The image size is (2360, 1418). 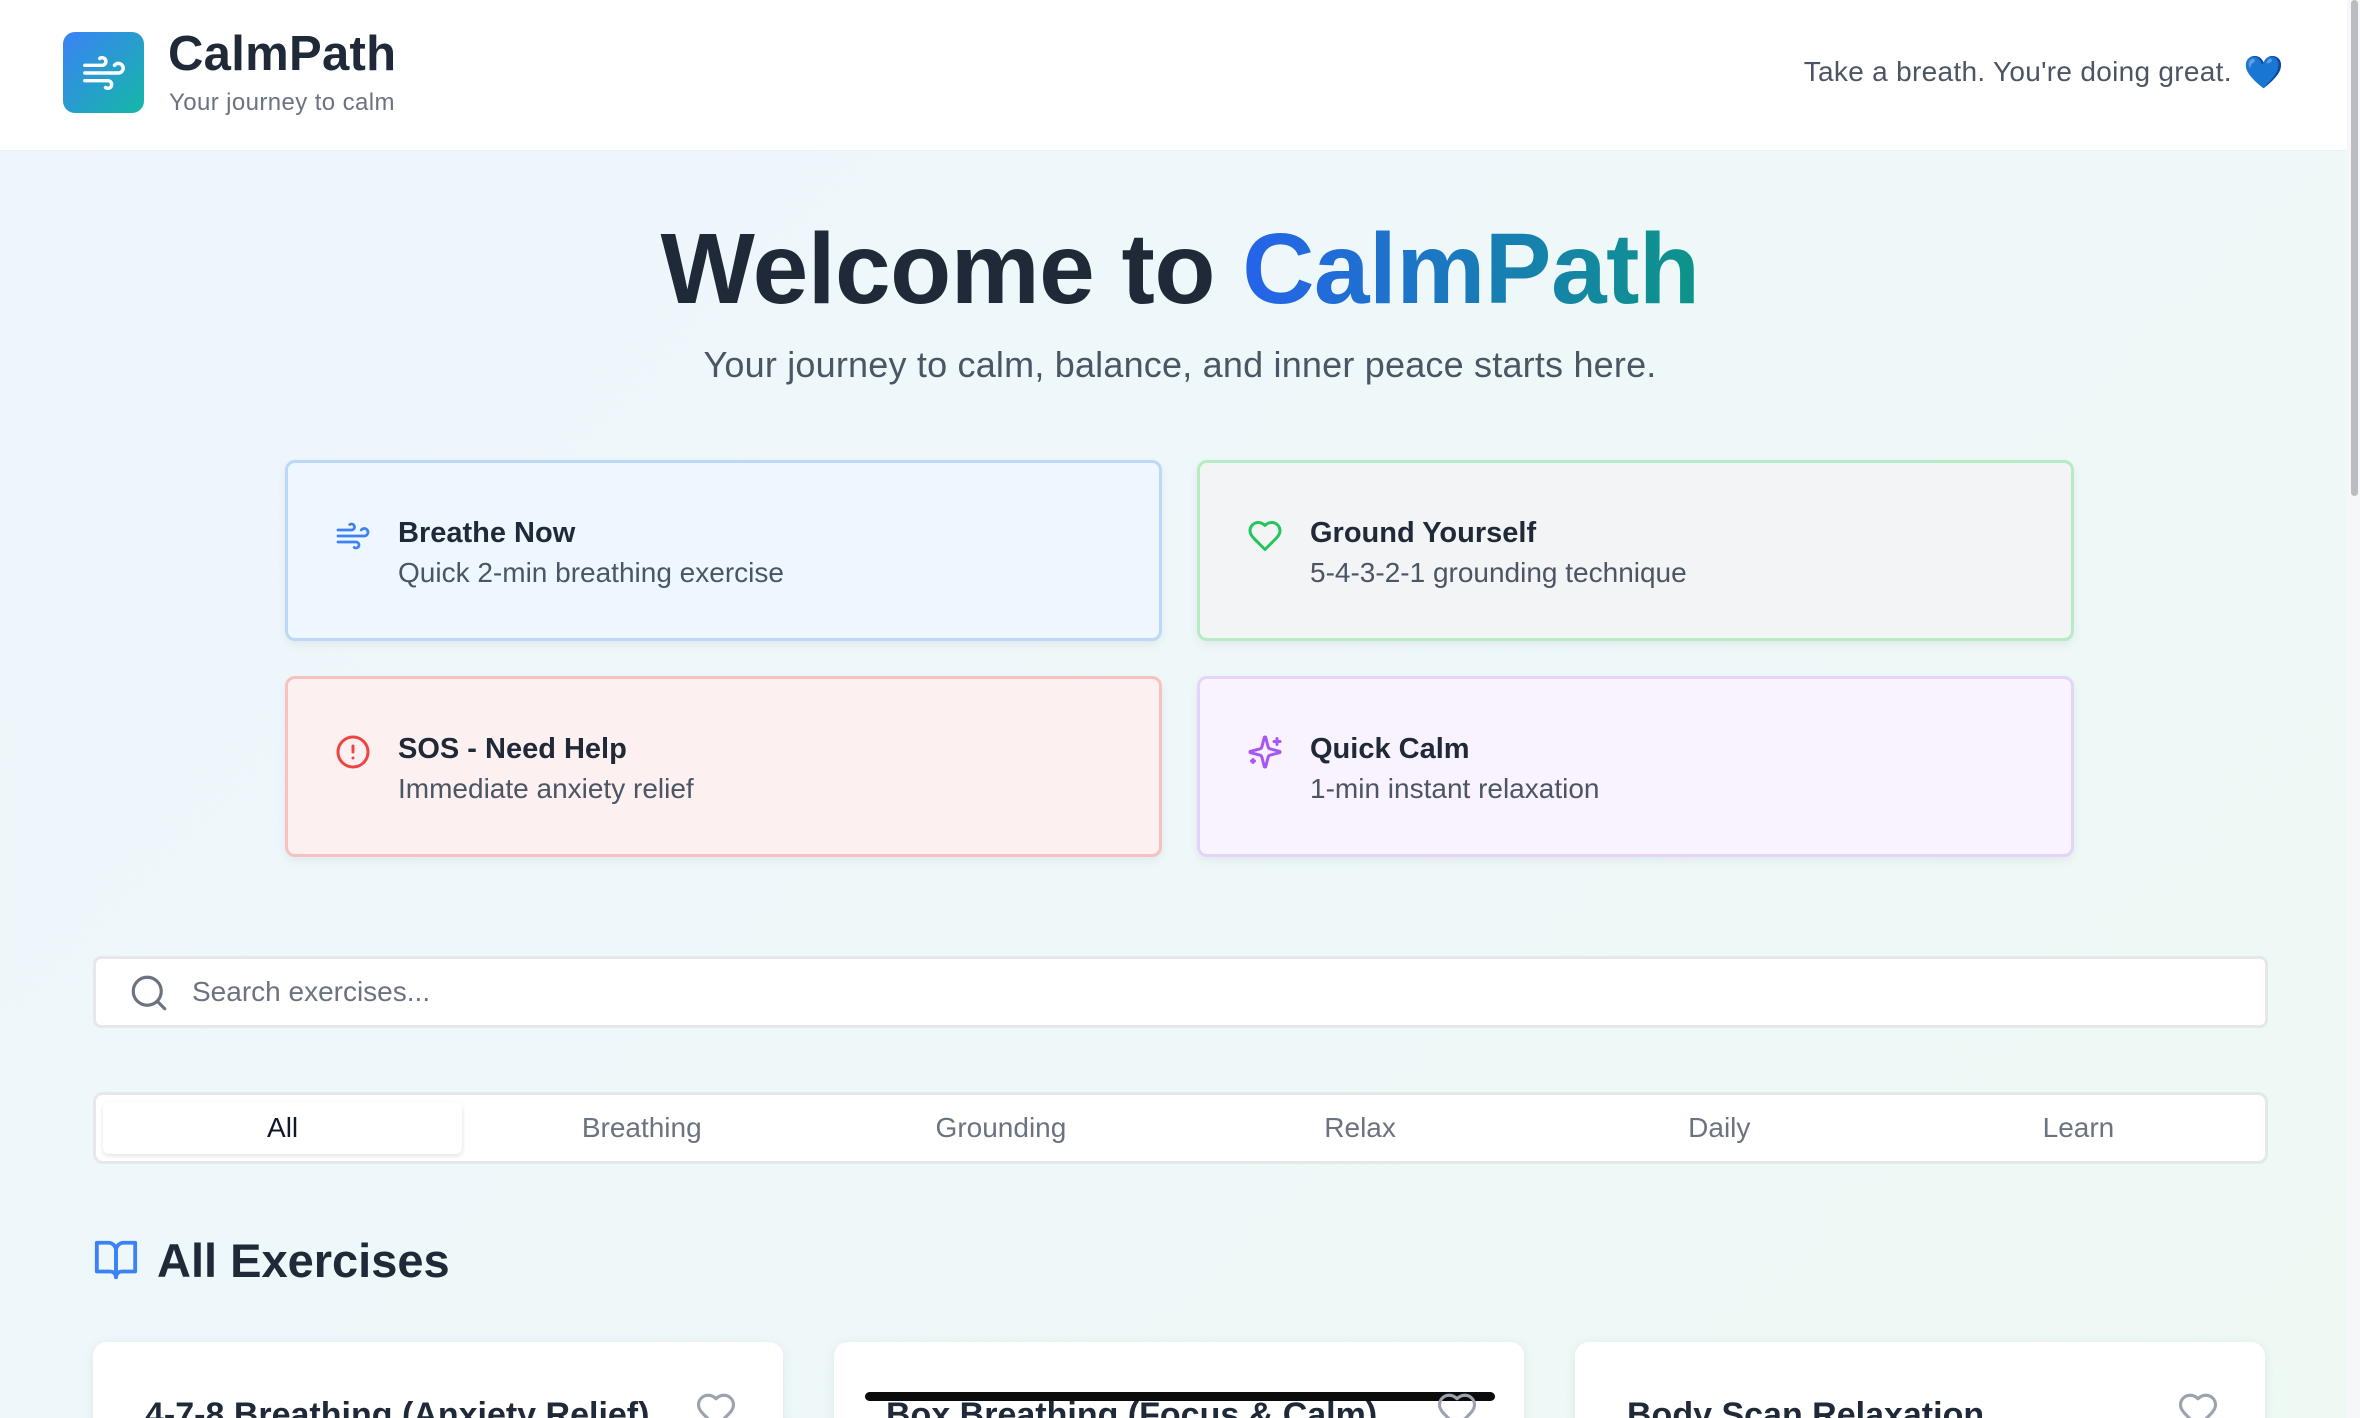 I want to click on encouragement-message: Take a breath. You're doing great. 💙, so click(x=2044, y=72).